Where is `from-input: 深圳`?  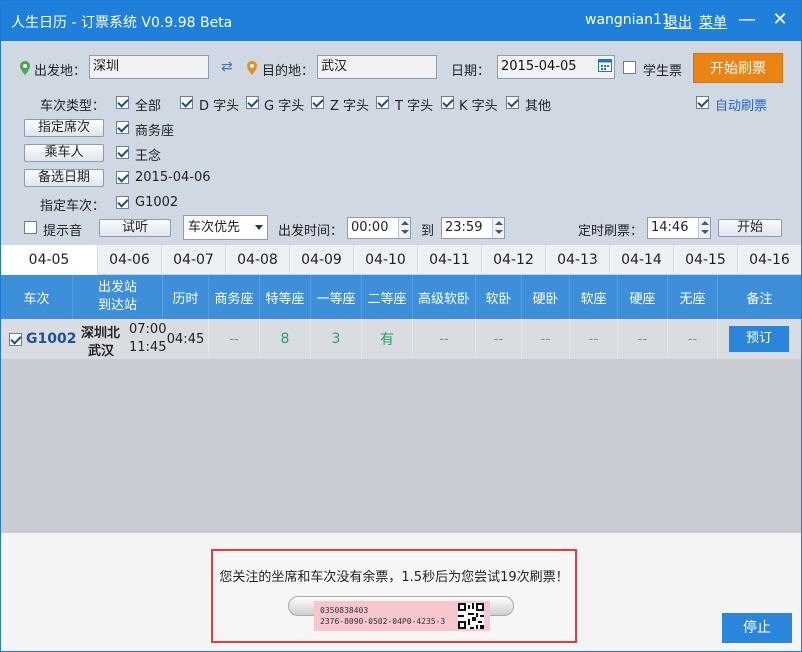 from-input: 深圳 is located at coordinates (149, 67).